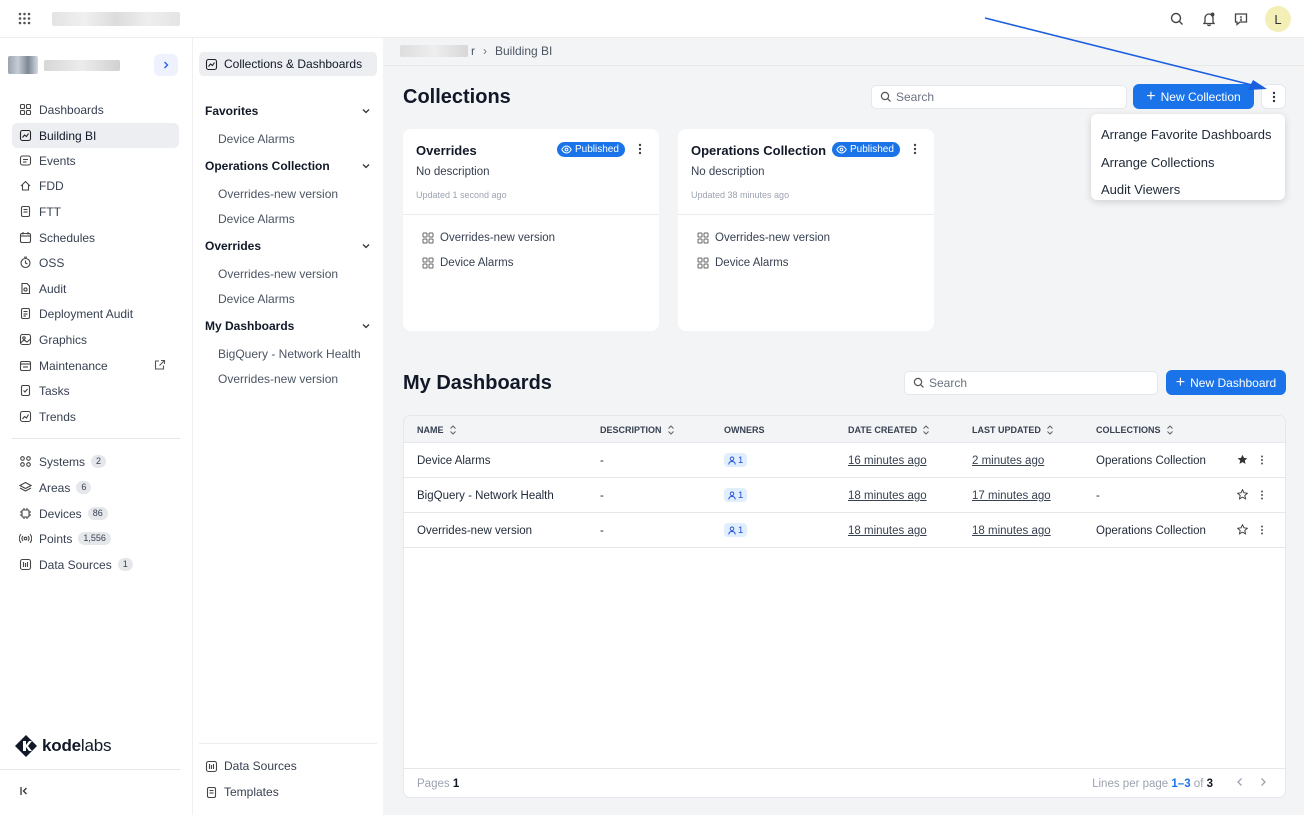  Describe the element at coordinates (1188, 190) in the screenshot. I see `menu-item-audit-viewers: Audit Viewers` at that location.